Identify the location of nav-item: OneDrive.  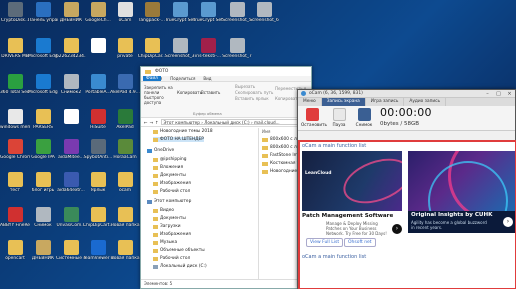
(160, 150).